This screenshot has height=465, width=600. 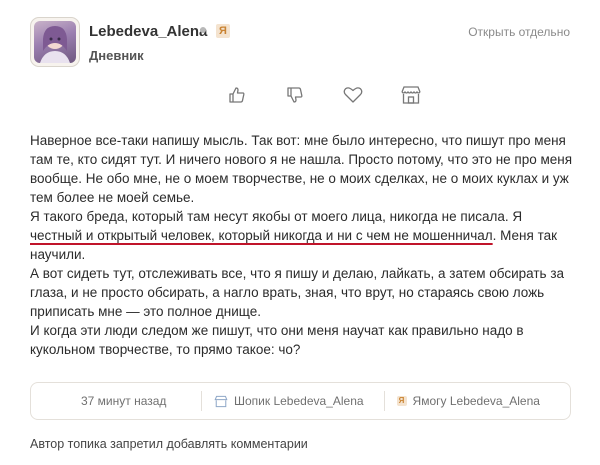 What do you see at coordinates (476, 401) in the screenshot?
I see `yamogu-link-label: Ямогу Lebedeva_Alena` at bounding box center [476, 401].